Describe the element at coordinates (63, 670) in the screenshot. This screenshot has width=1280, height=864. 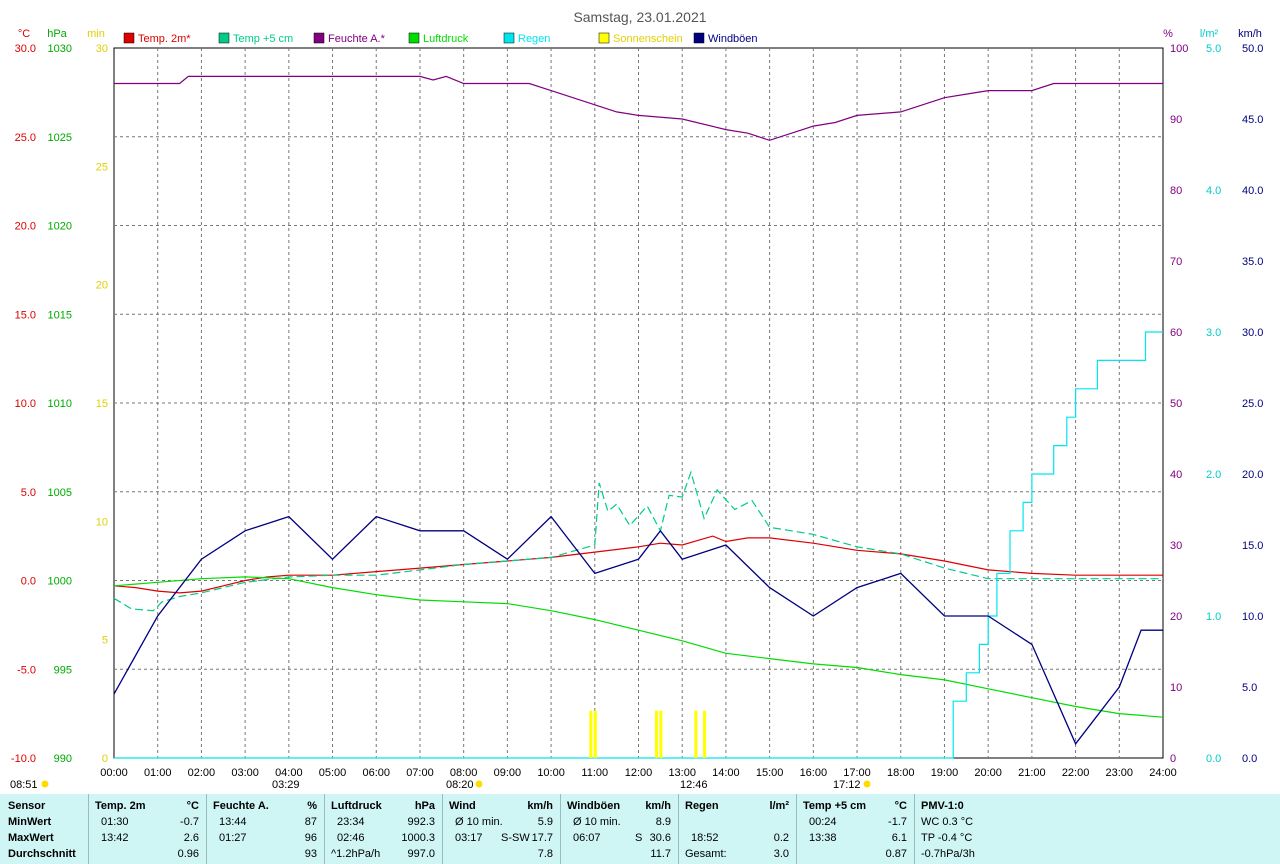
I see `pressure-tick-label: 995` at that location.